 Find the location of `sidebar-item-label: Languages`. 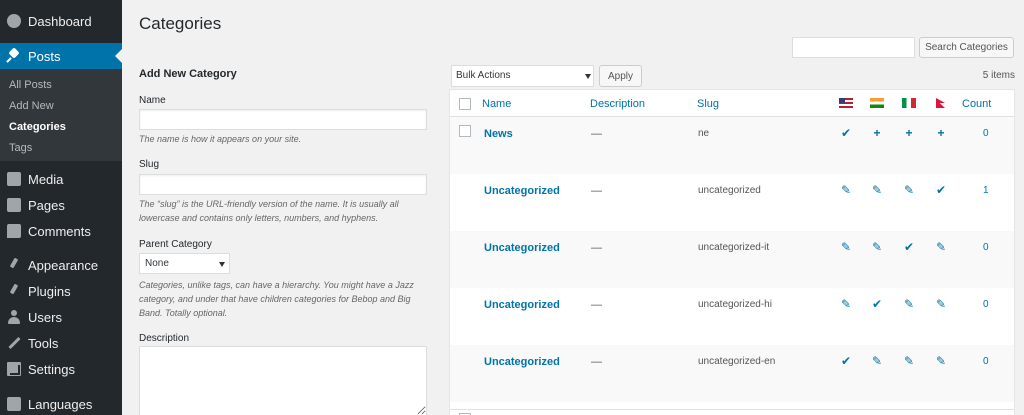

sidebar-item-label: Languages is located at coordinates (60, 404).